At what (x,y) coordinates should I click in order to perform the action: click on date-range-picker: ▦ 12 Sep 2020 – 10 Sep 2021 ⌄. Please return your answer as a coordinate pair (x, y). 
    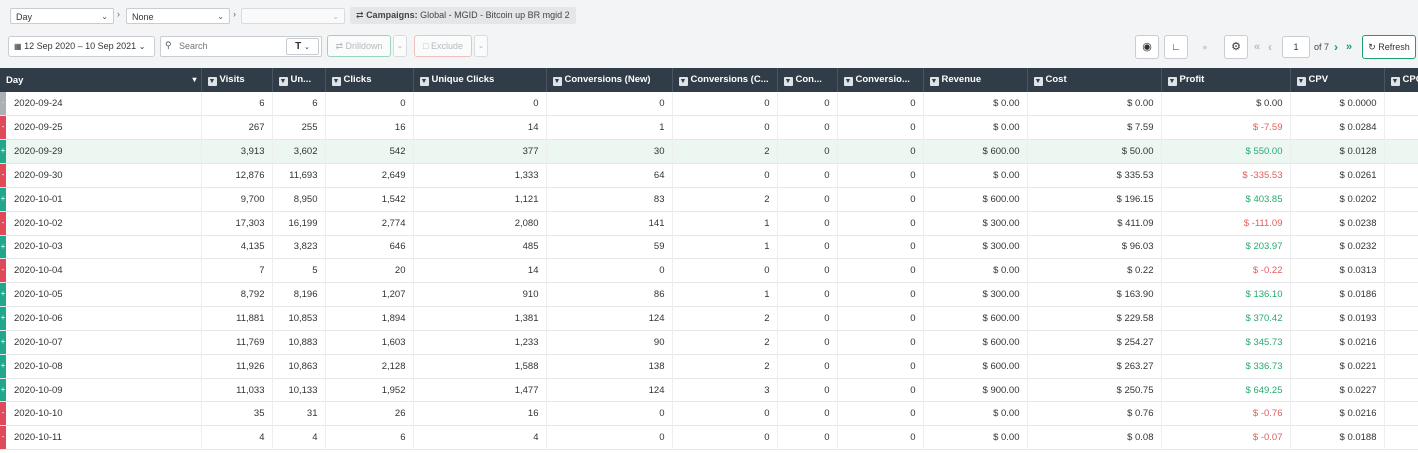
    Looking at the image, I should click on (81, 46).